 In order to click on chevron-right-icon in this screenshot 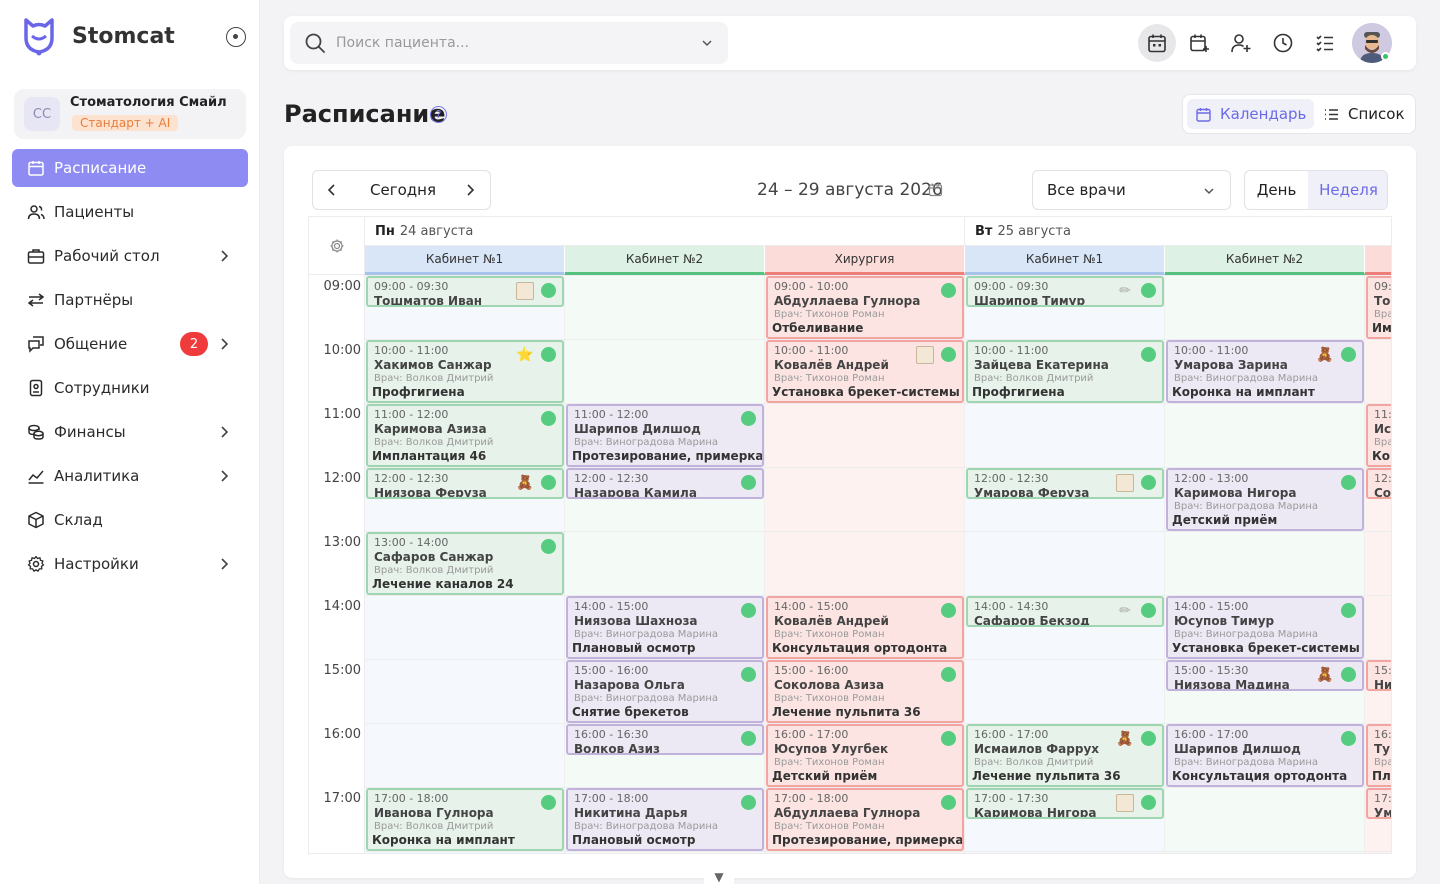, I will do `click(470, 190)`.